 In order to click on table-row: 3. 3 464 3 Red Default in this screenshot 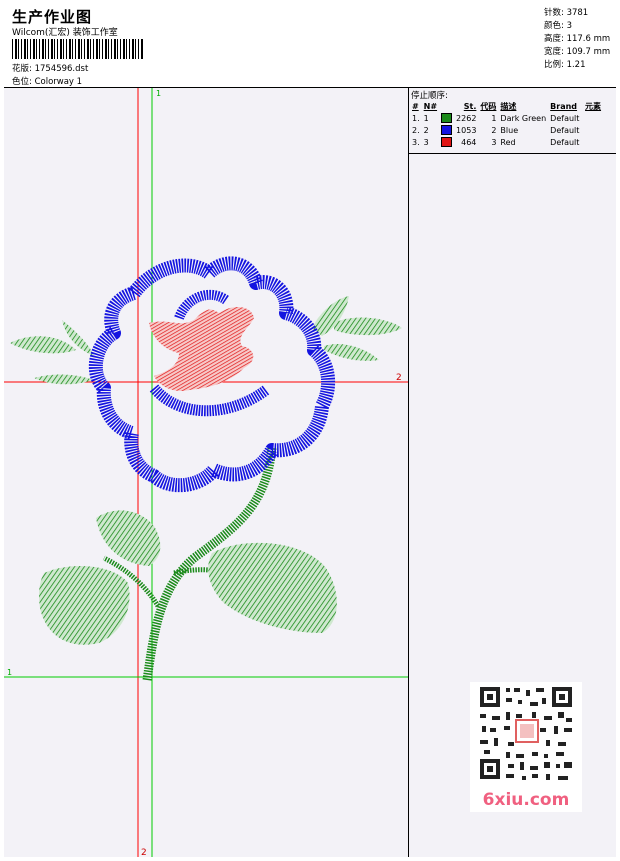, I will do `click(506, 142)`.